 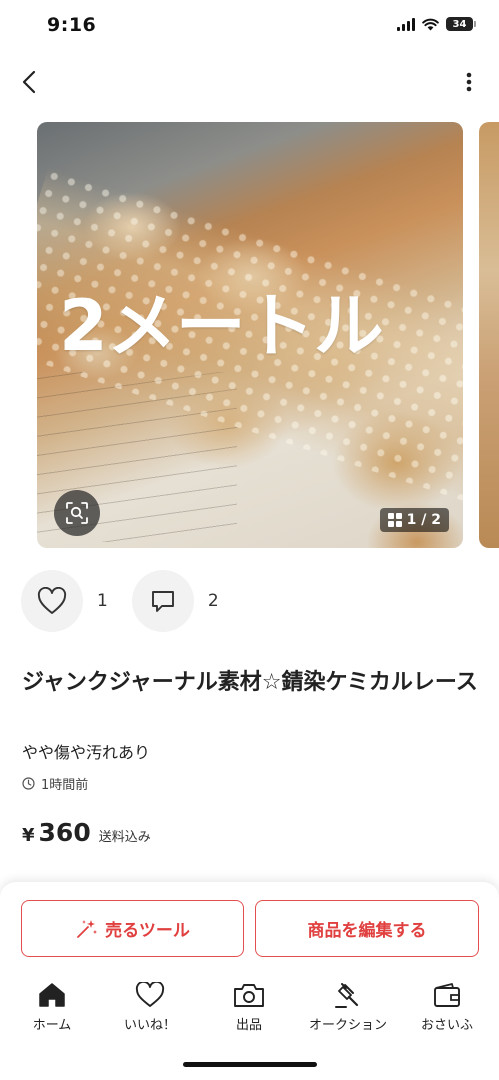 I want to click on grid-icon, so click(x=394, y=520).